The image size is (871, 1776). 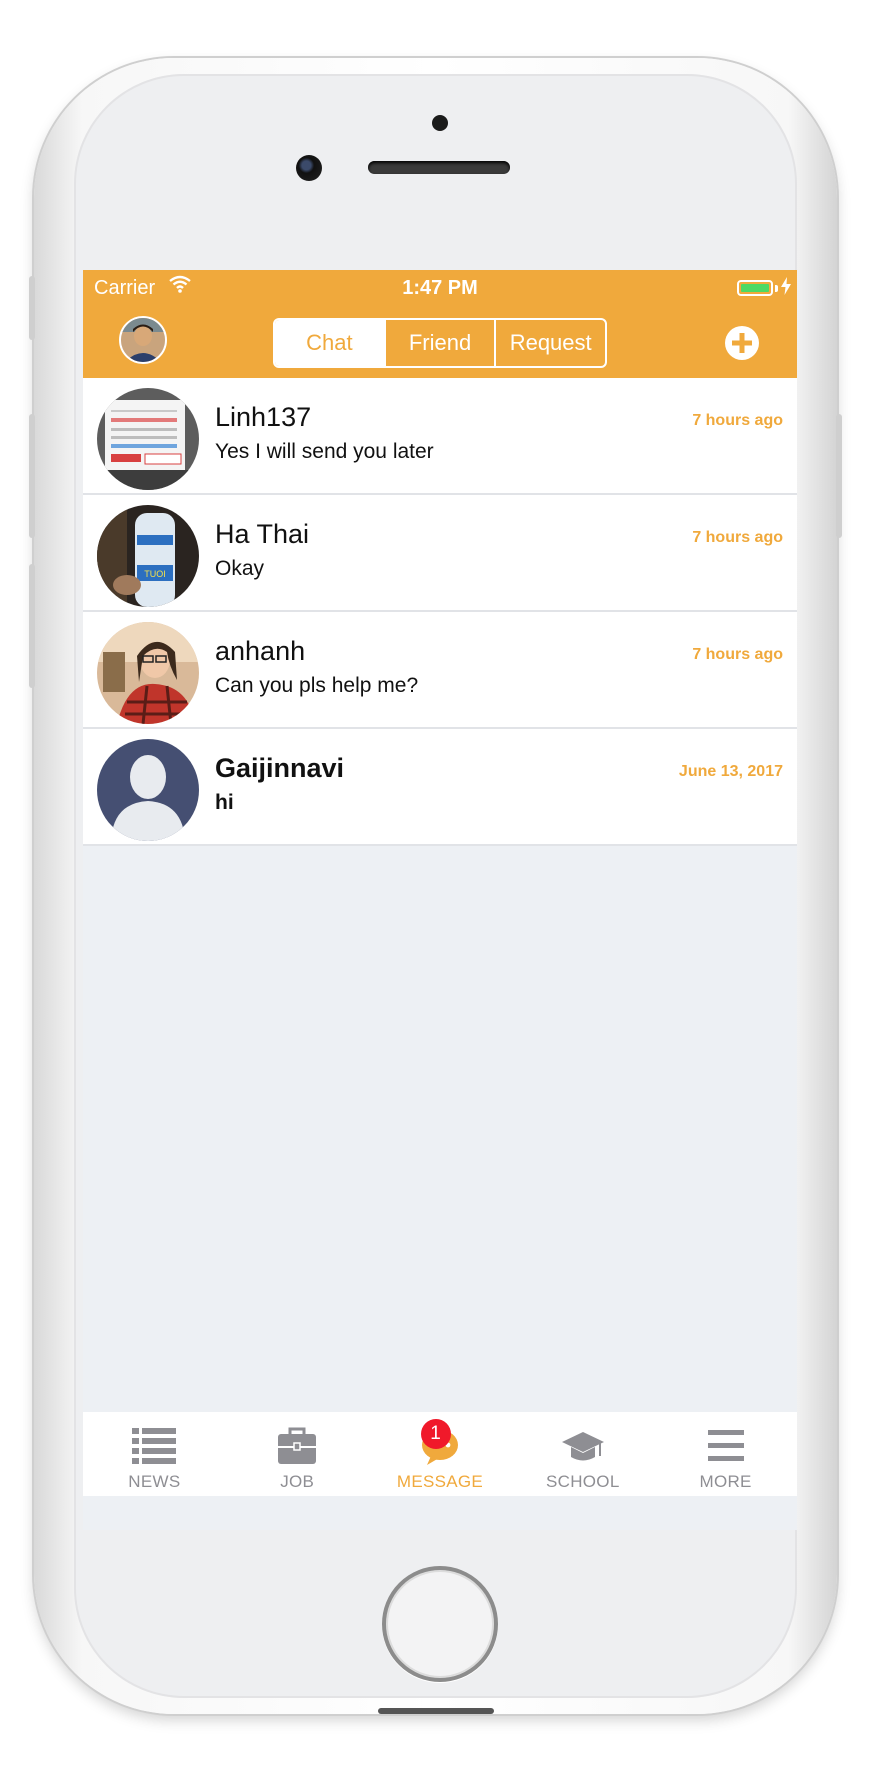 I want to click on tab-friend: Friend, so click(x=441, y=343).